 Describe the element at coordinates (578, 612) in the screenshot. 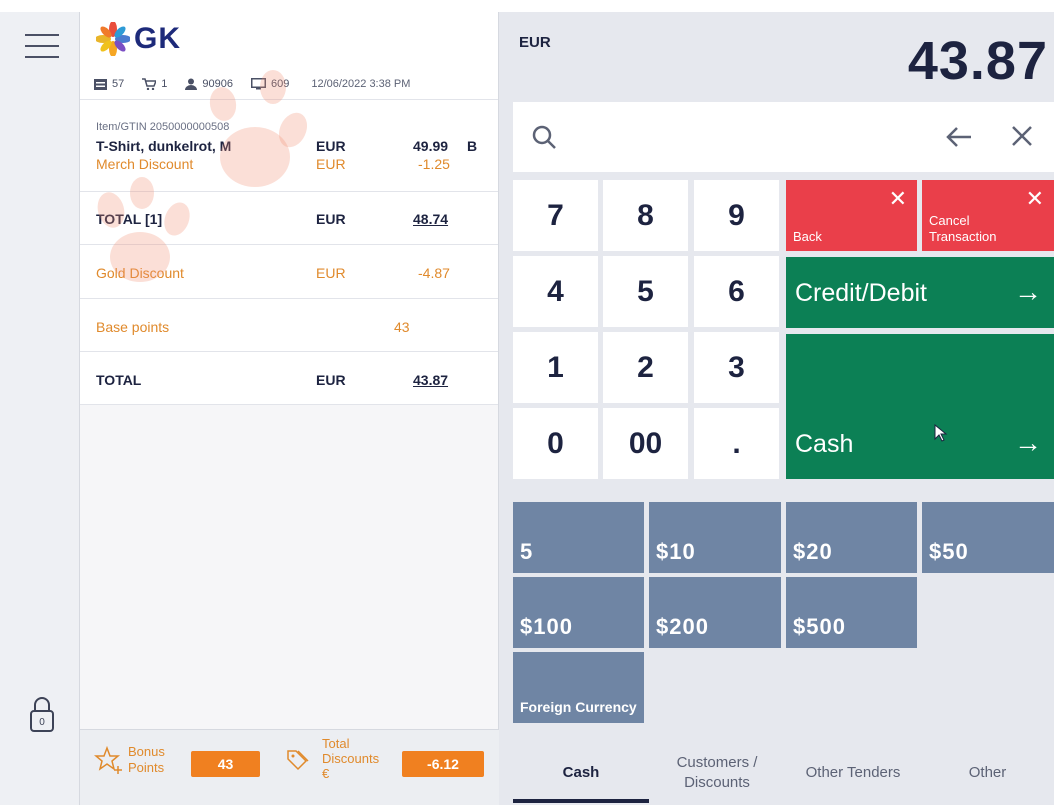

I see `tender-100: $100` at that location.